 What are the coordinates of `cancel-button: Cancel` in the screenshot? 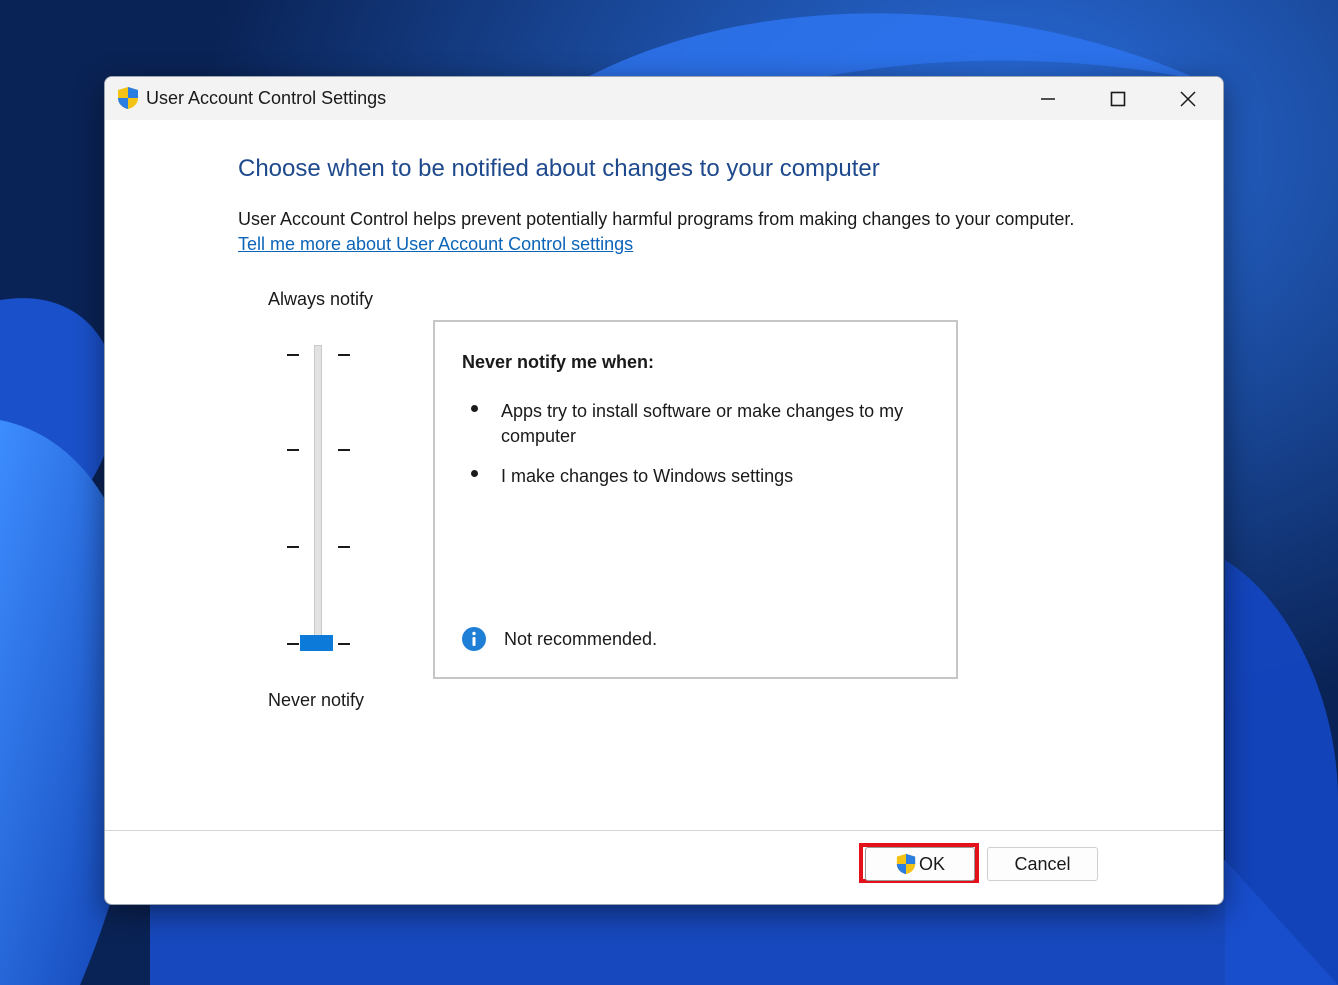 It's located at (1042, 864).